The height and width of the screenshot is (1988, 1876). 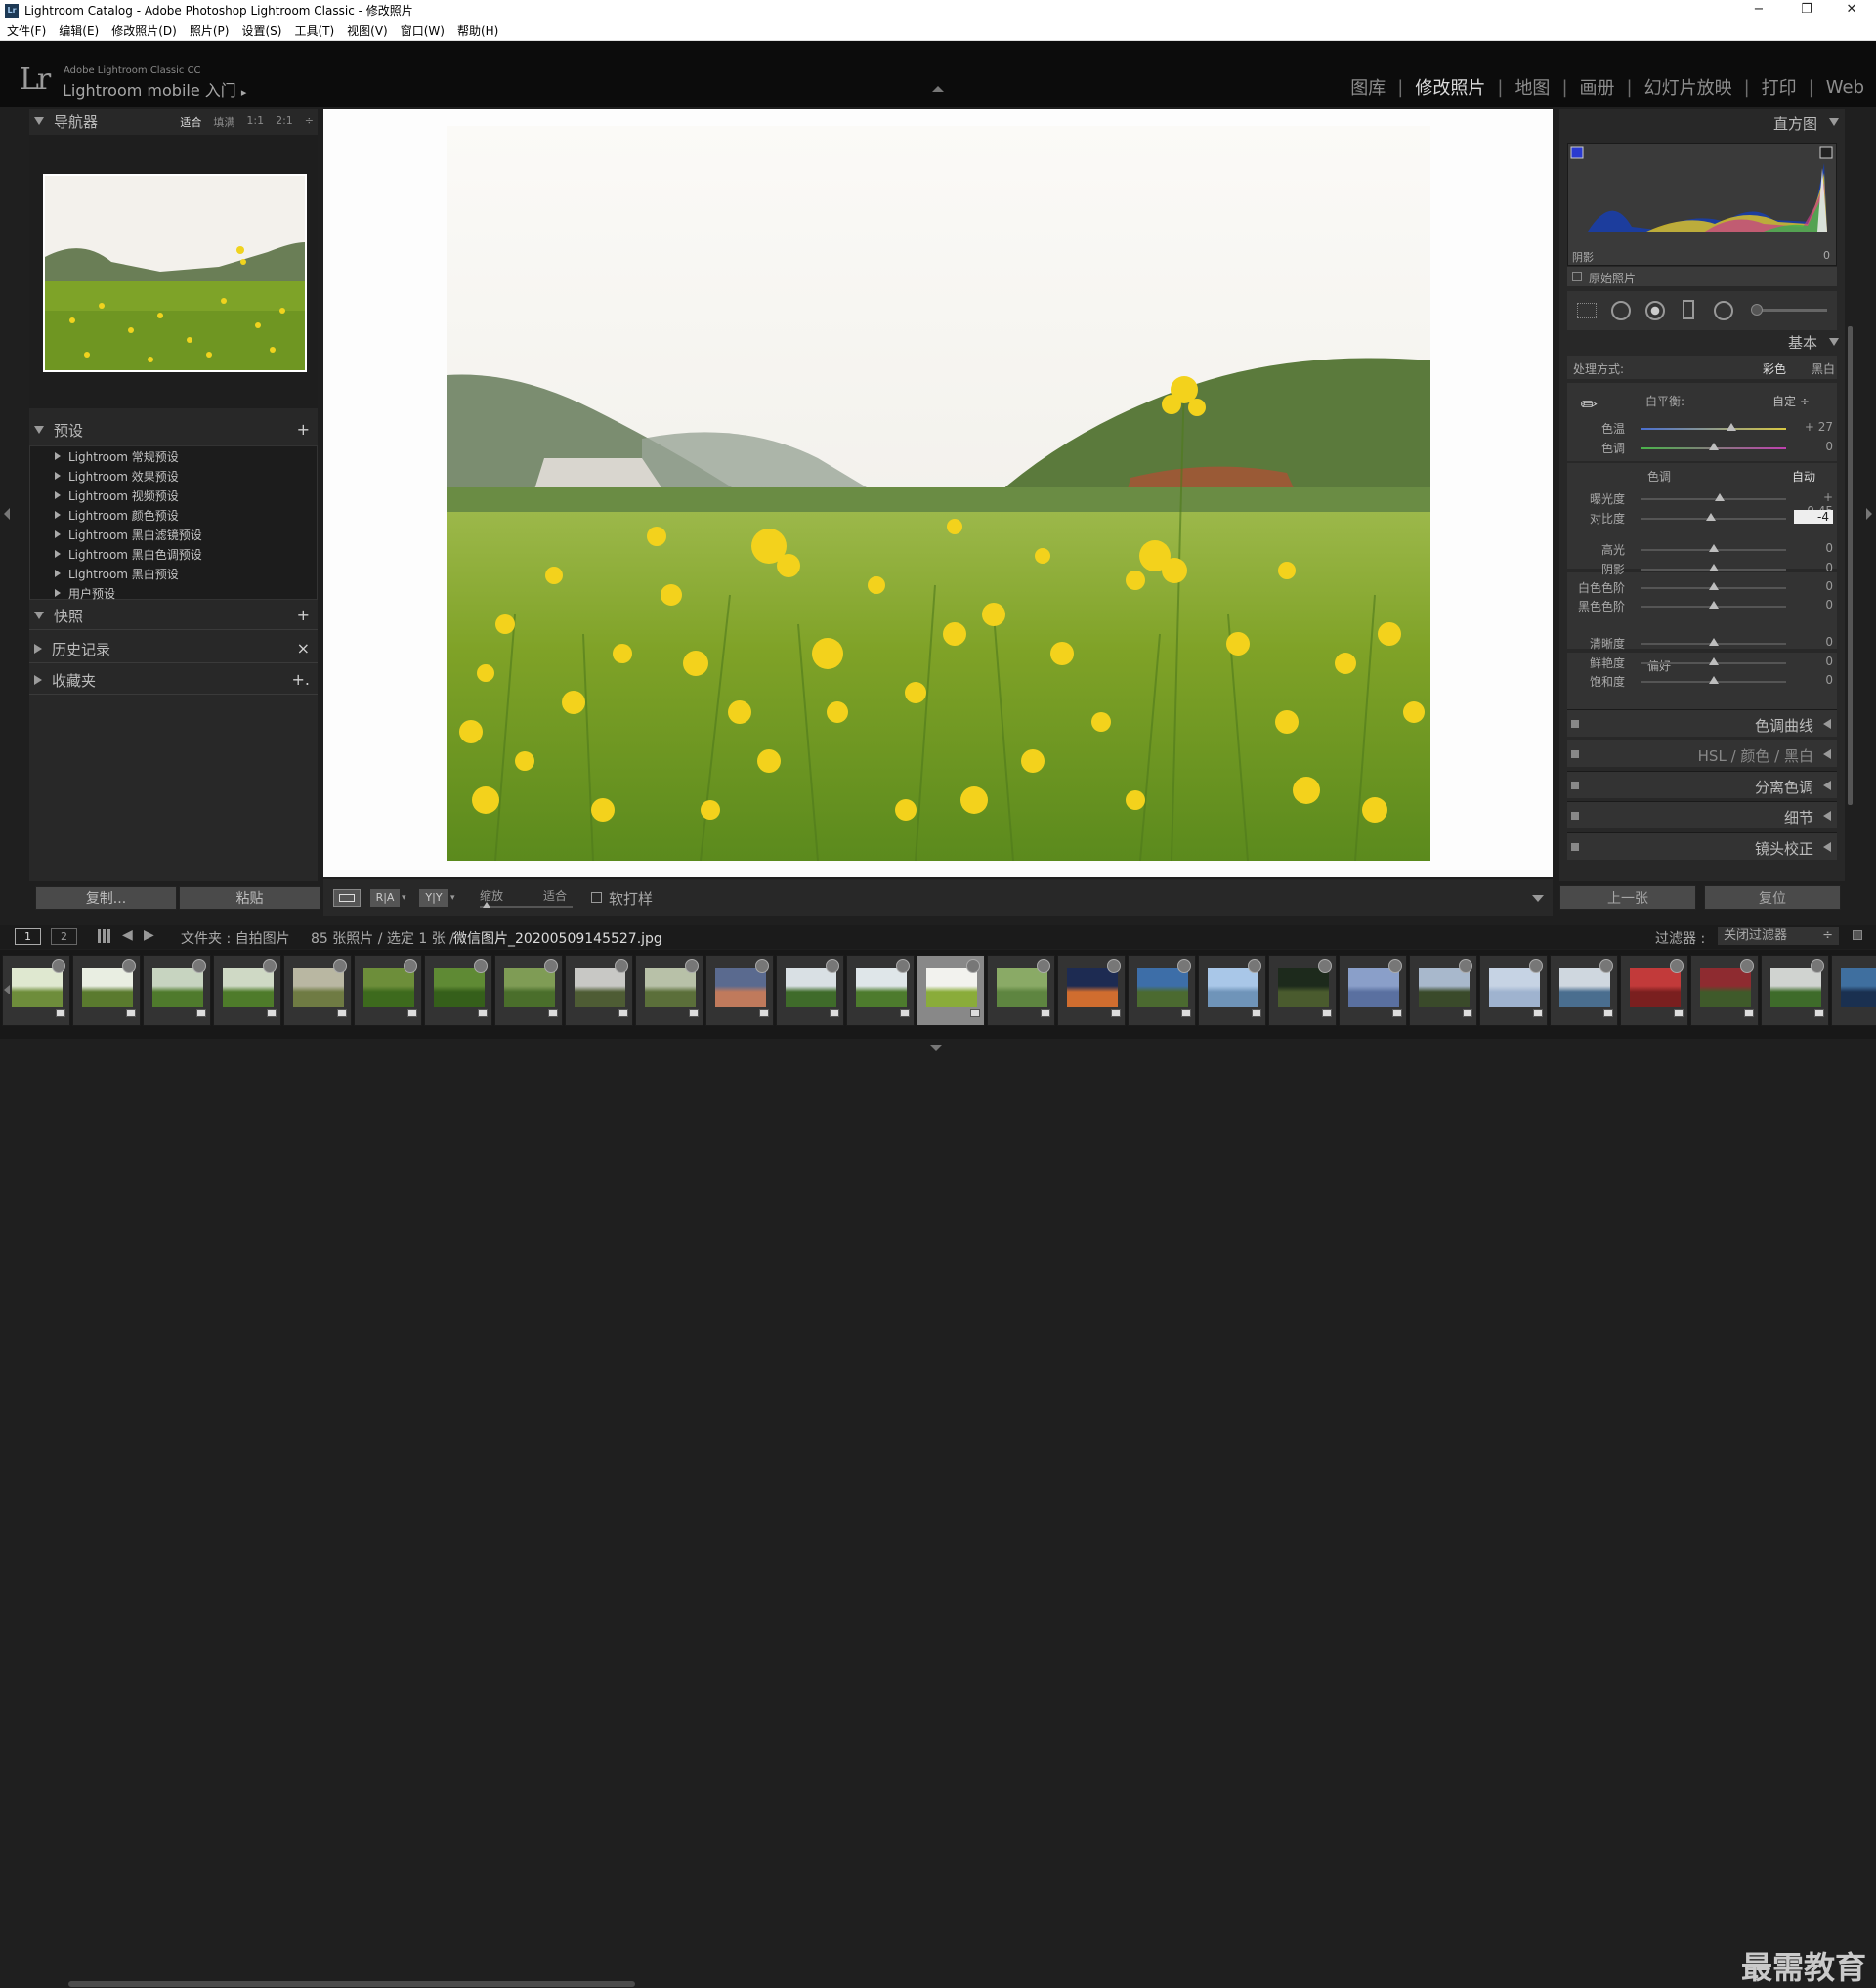 I want to click on preset-folder: Lightroom 颜色预设, so click(x=173, y=515).